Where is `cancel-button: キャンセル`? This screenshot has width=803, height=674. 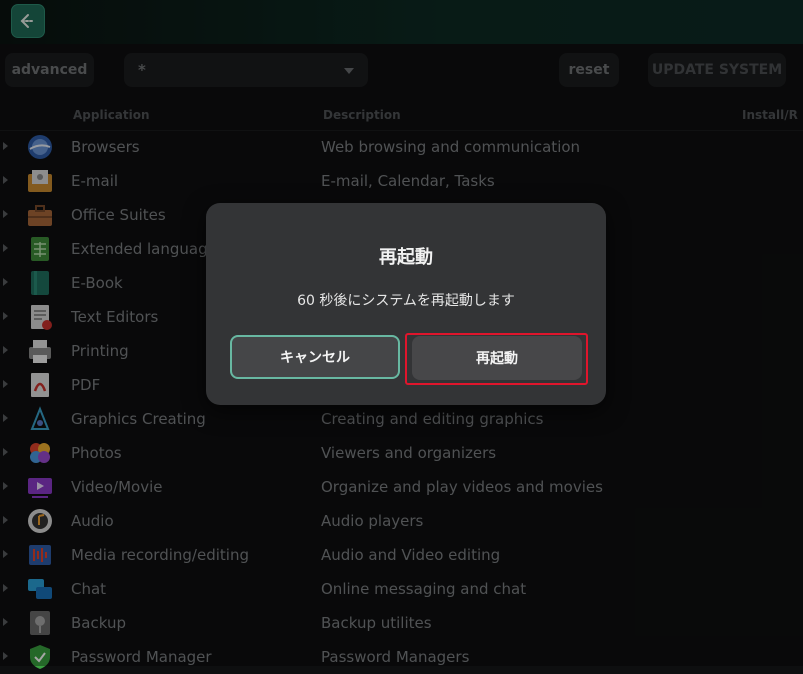
cancel-button: キャンセル is located at coordinates (315, 357).